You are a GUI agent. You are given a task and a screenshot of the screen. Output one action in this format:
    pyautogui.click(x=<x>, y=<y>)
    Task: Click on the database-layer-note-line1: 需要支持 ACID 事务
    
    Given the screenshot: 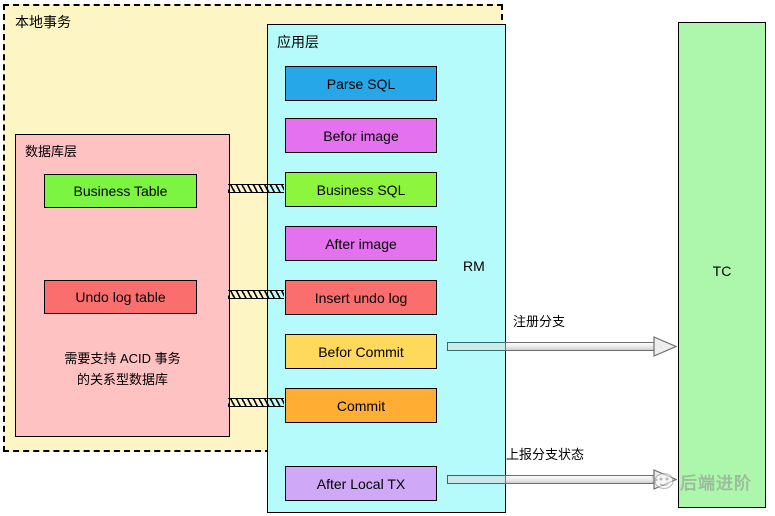 What is the action you would take?
    pyautogui.click(x=122, y=358)
    